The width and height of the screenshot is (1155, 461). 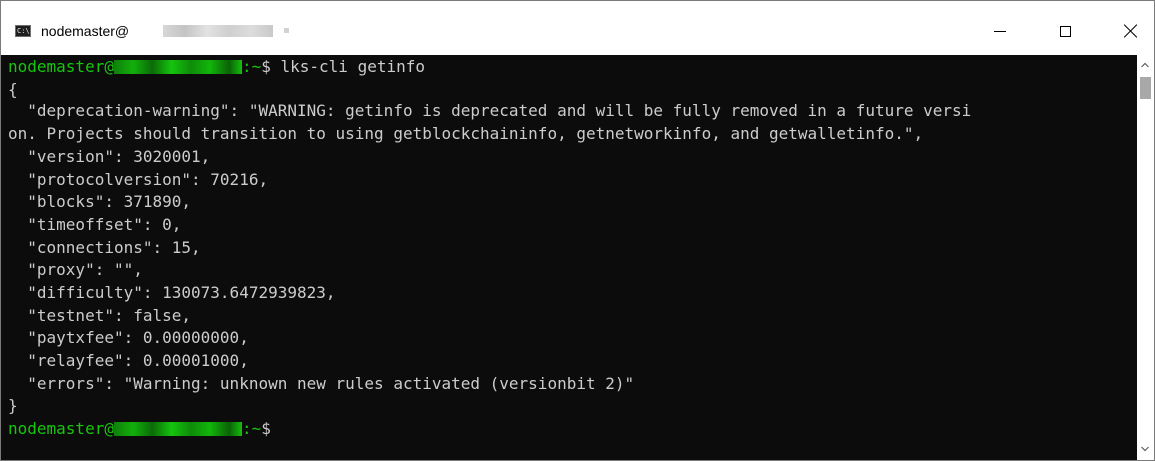 I want to click on window-title: nodemaster@, so click(x=85, y=31).